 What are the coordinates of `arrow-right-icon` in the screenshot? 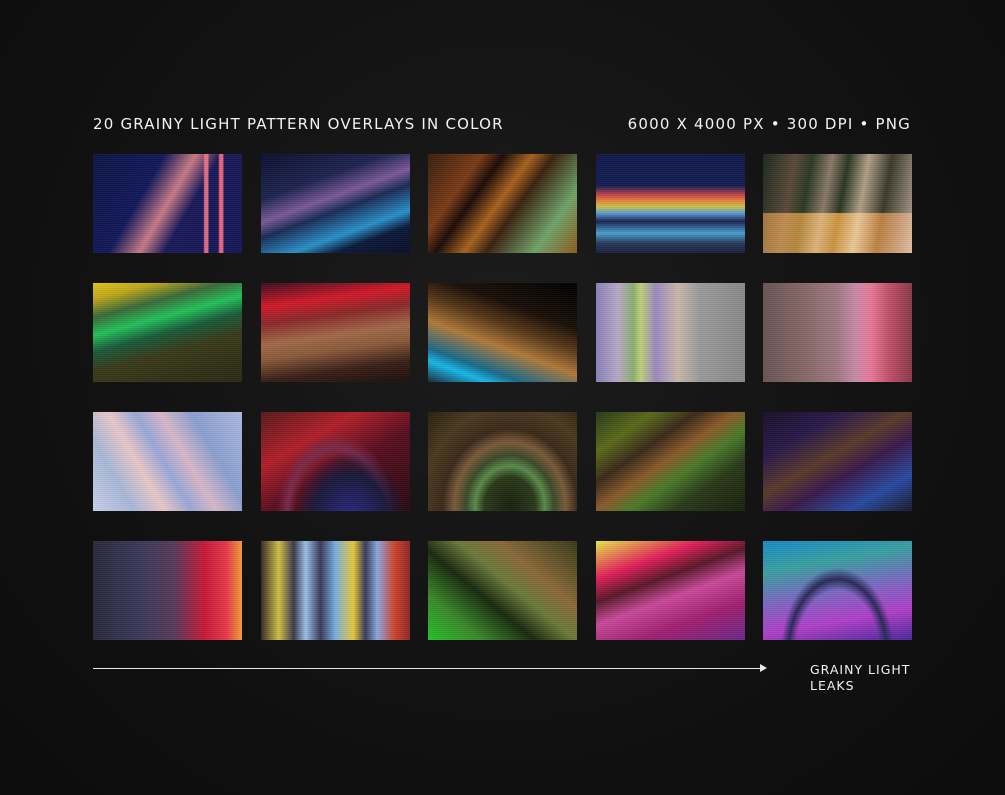 It's located at (763, 668).